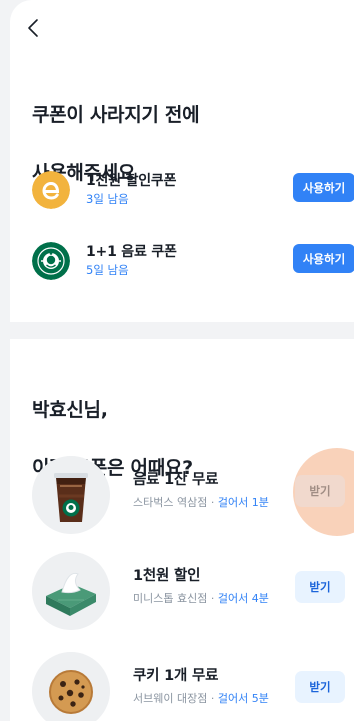 The width and height of the screenshot is (354, 721). I want to click on recommend-coupon-title: 쿠키 1개 무료, so click(176, 676).